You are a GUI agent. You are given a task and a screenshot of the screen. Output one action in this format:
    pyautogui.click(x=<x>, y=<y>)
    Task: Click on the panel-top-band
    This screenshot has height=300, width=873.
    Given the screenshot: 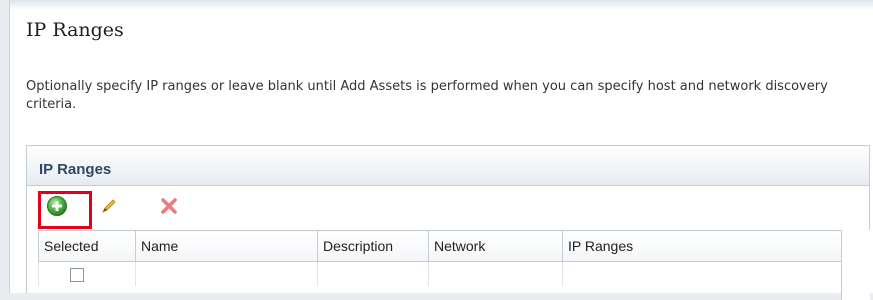 What is the action you would take?
    pyautogui.click(x=441, y=5)
    